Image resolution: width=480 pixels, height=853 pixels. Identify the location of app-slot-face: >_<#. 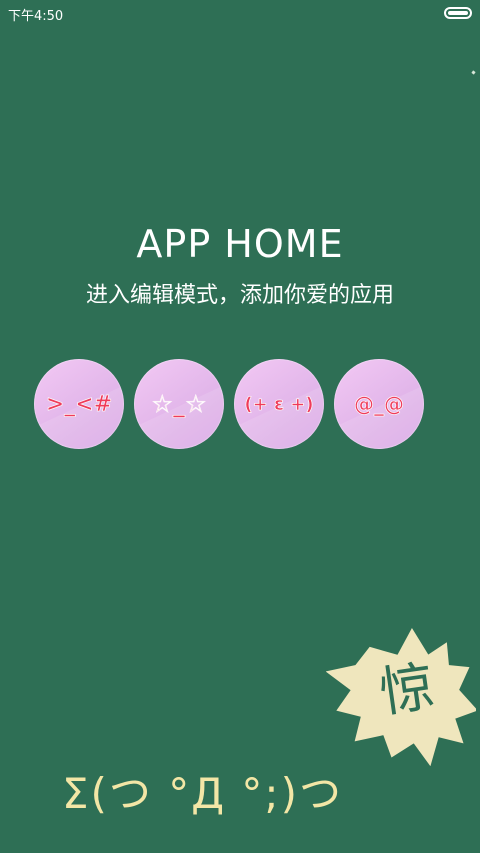
(79, 404).